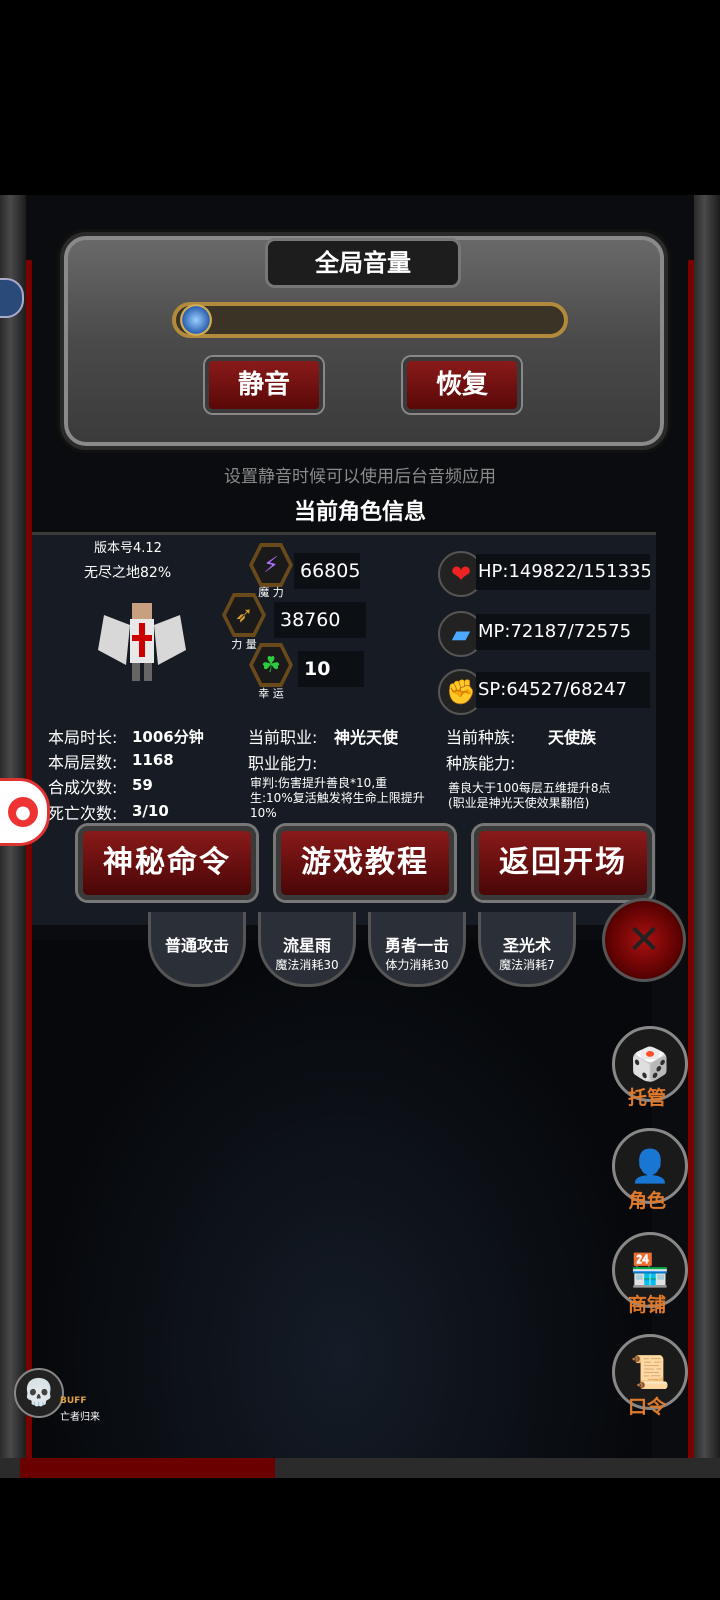 Image resolution: width=720 pixels, height=1600 pixels. I want to click on skill-name: 勇者一击, so click(416, 945).